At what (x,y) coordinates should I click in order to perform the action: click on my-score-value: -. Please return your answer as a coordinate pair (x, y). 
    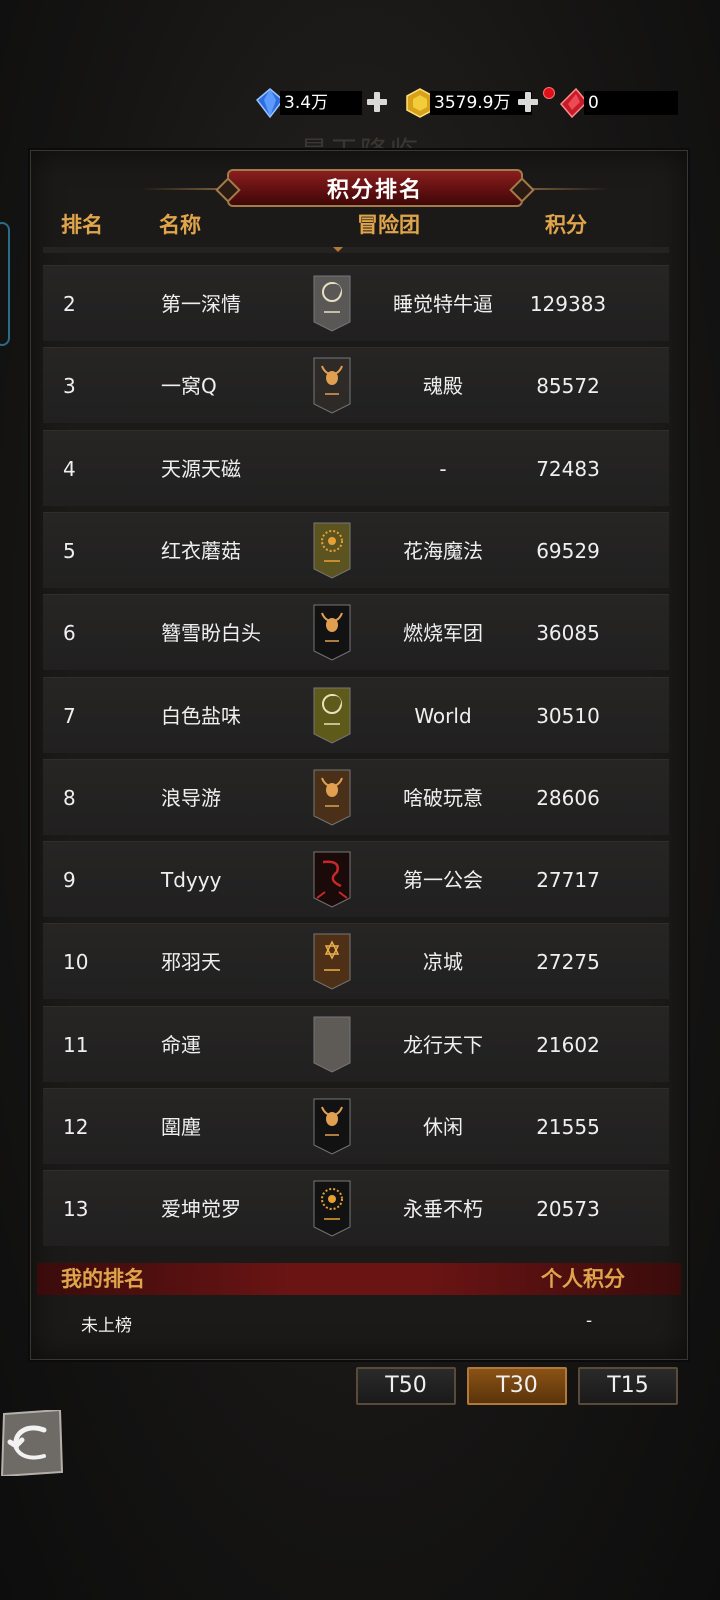
    Looking at the image, I should click on (589, 1321).